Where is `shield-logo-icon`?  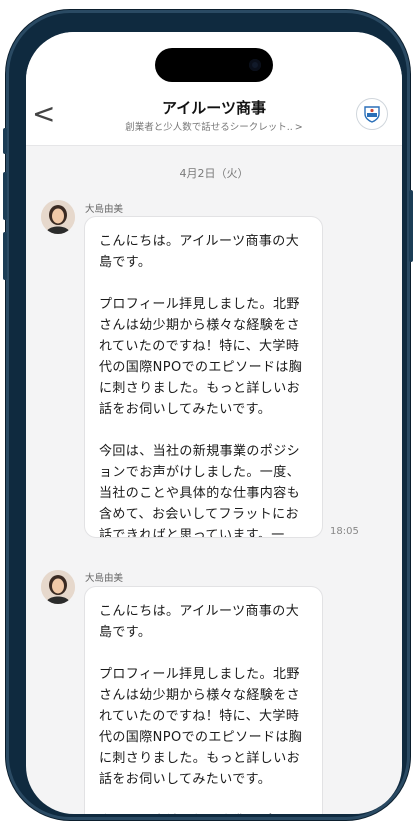 shield-logo-icon is located at coordinates (372, 114).